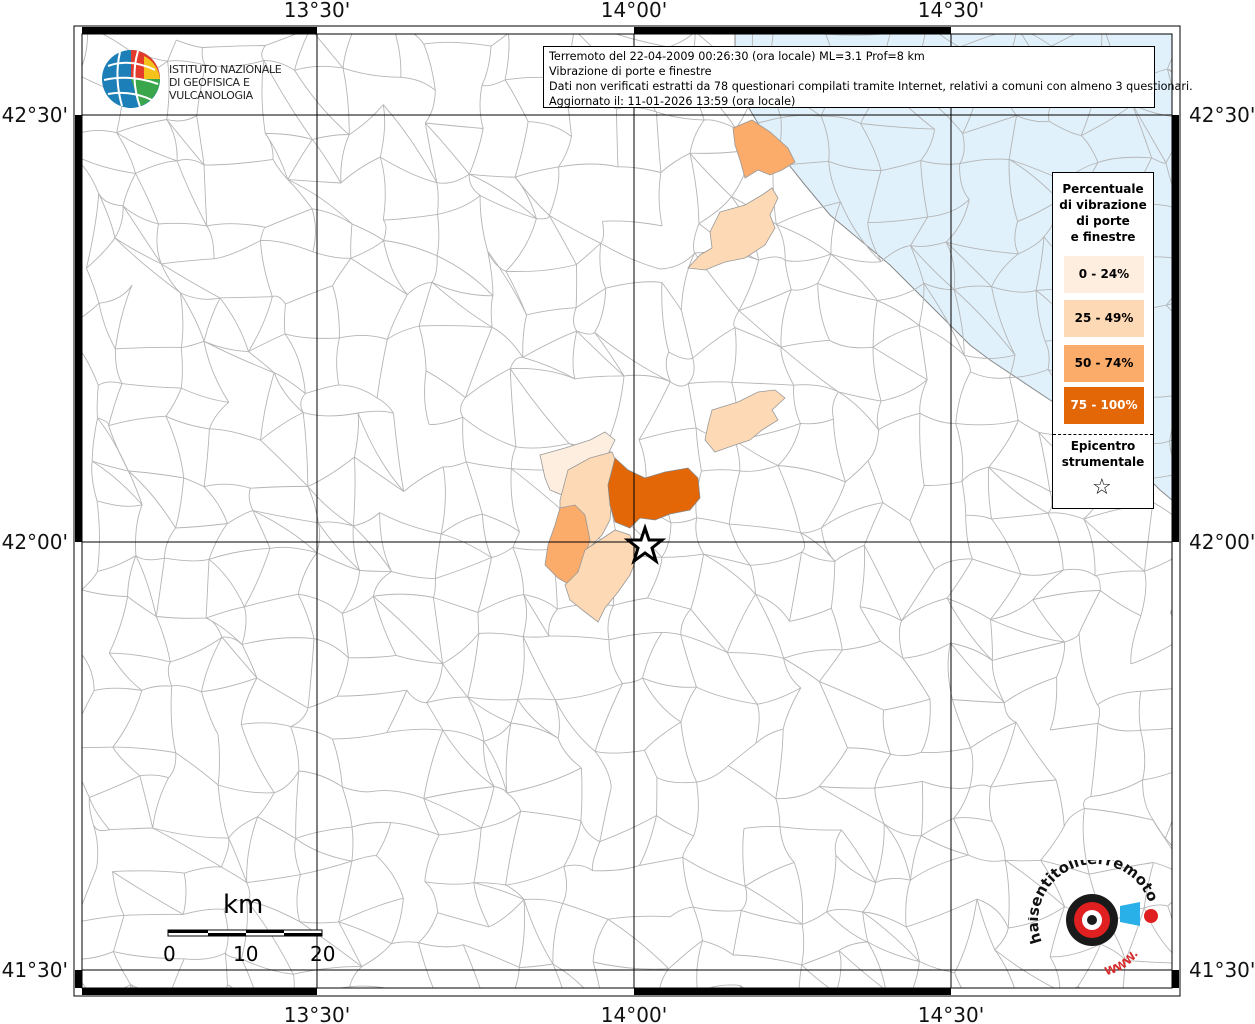  Describe the element at coordinates (1222, 115) in the screenshot. I see `lat-label-right-1: 42°30'` at that location.